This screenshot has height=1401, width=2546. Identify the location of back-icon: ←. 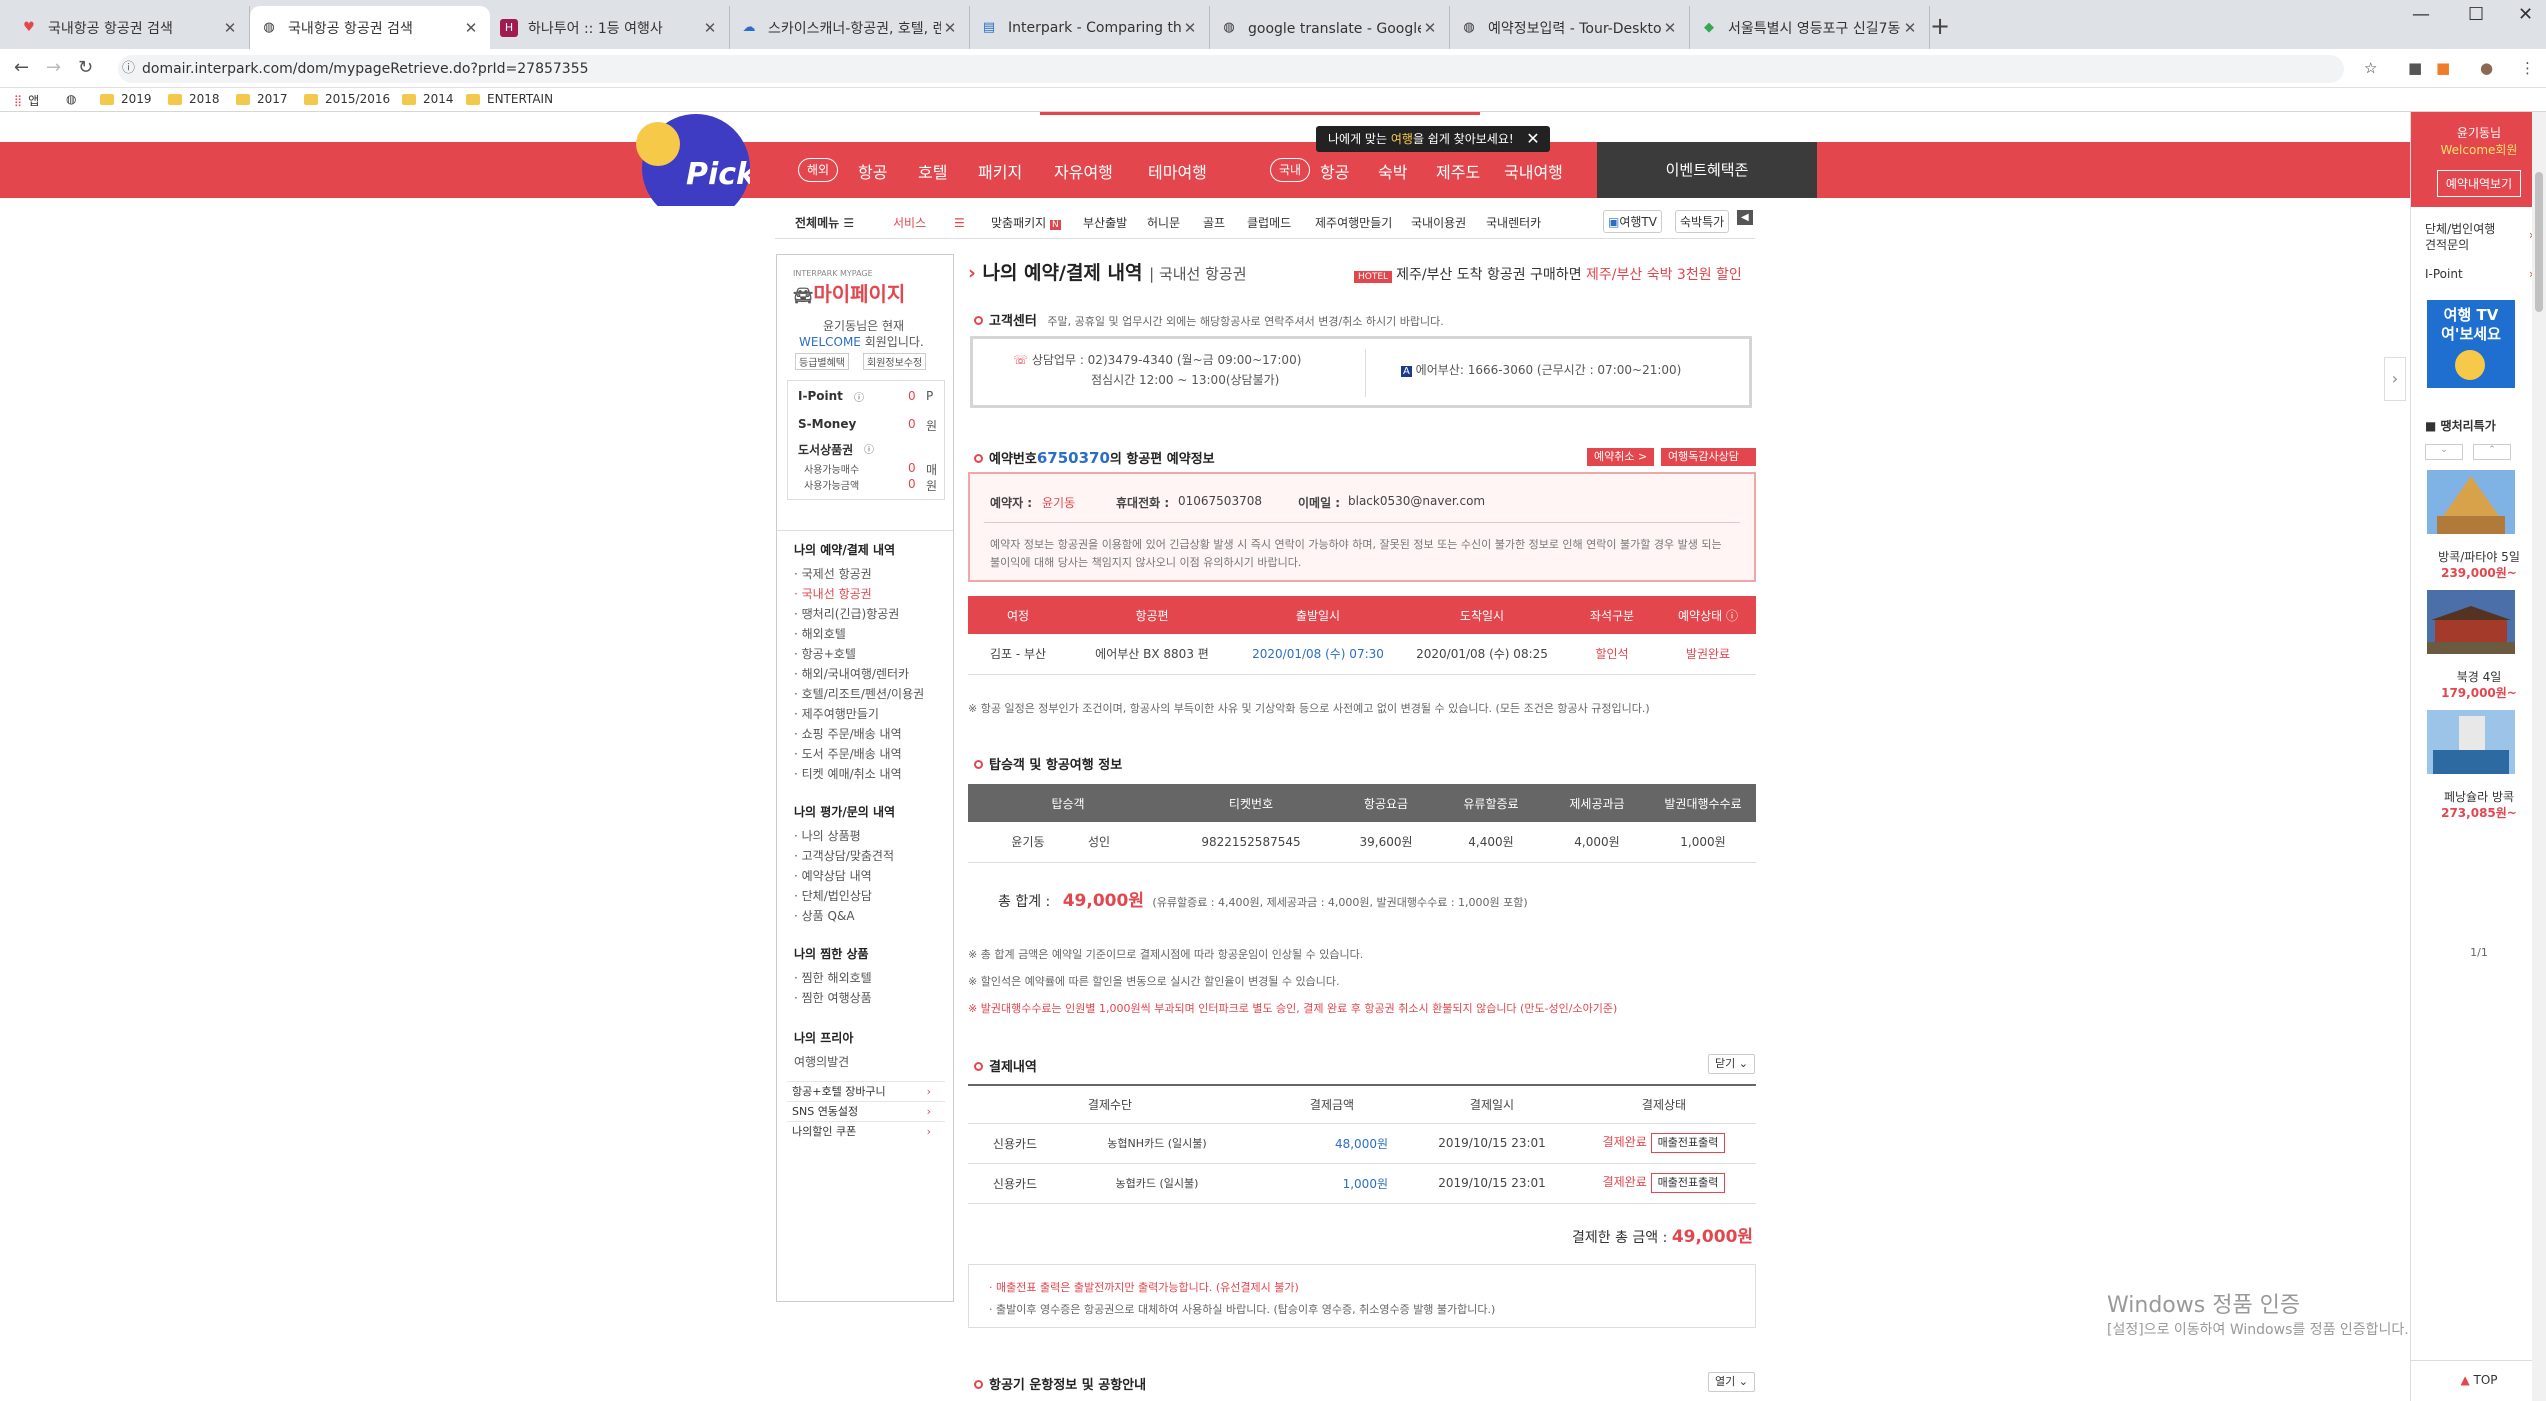
(21, 67).